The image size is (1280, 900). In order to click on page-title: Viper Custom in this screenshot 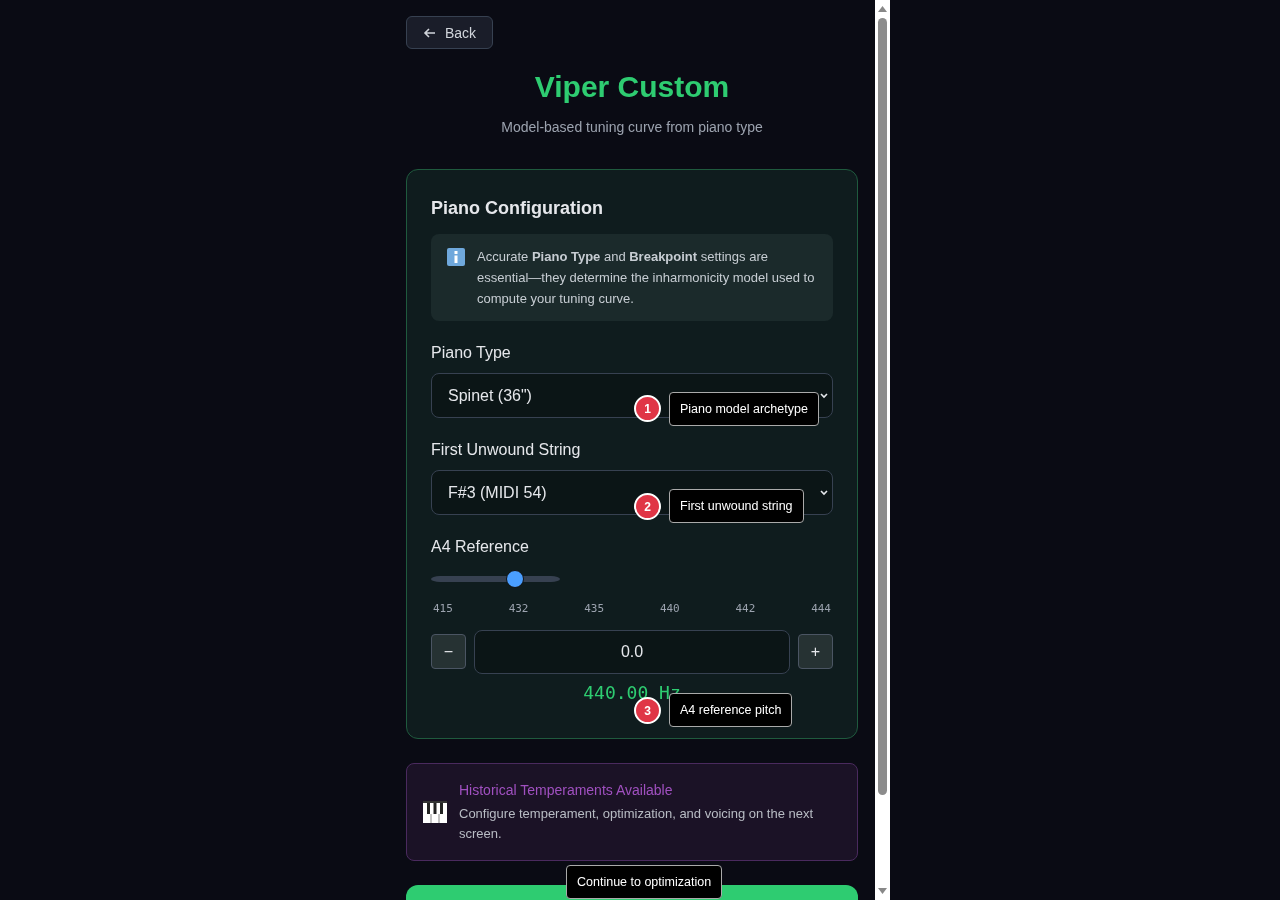, I will do `click(632, 87)`.